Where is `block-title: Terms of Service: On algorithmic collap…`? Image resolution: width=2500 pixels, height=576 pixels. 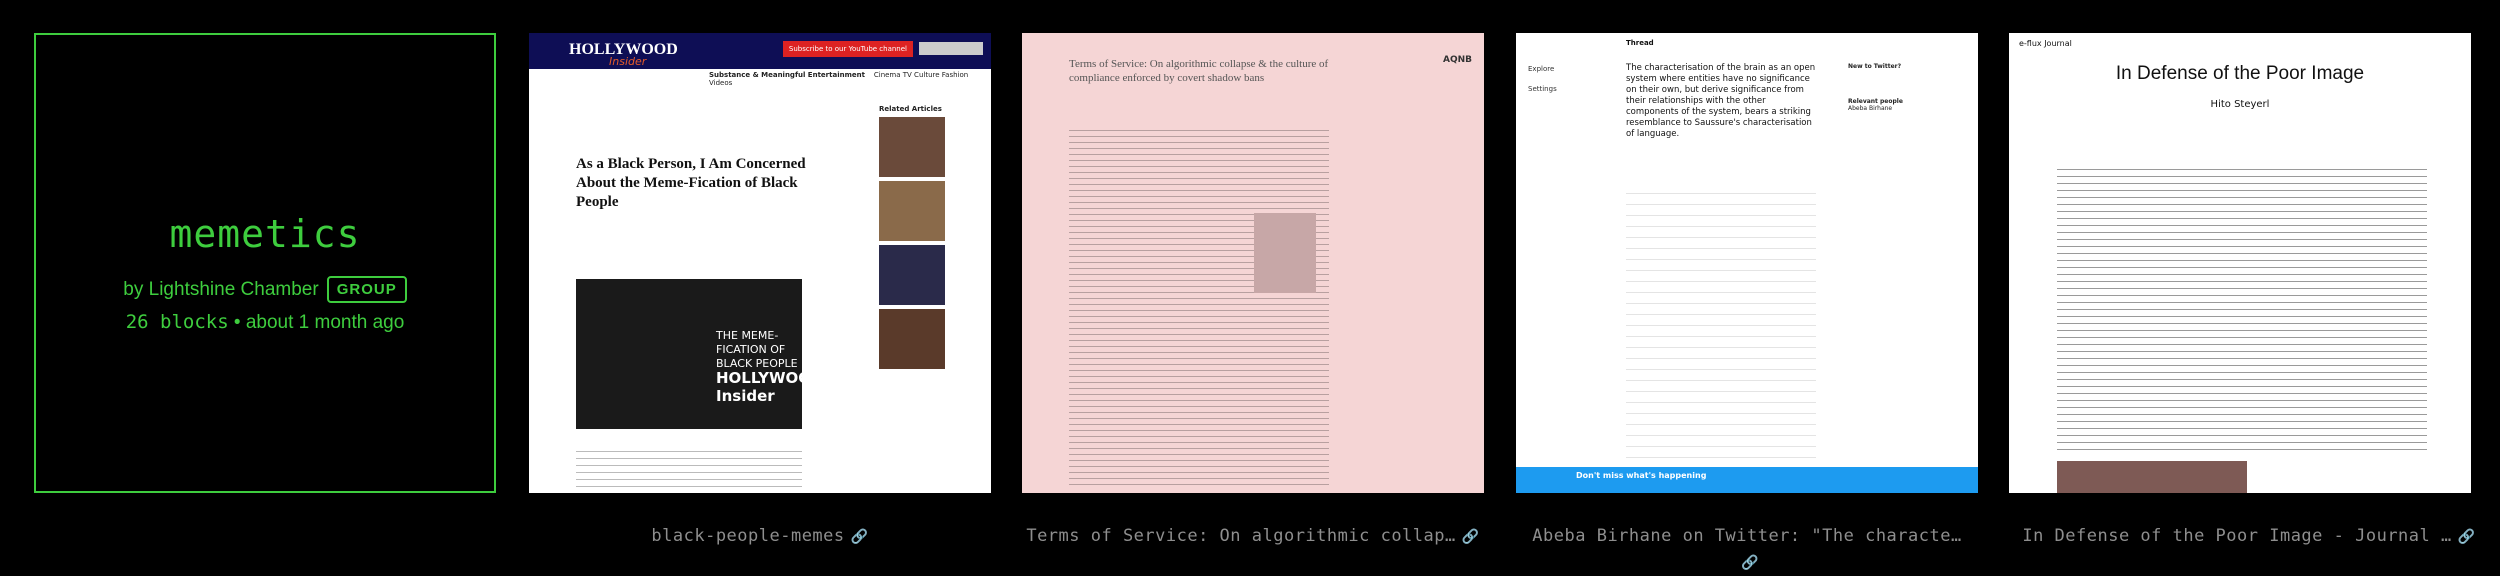 block-title: Terms of Service: On algorithmic collap… is located at coordinates (1240, 536).